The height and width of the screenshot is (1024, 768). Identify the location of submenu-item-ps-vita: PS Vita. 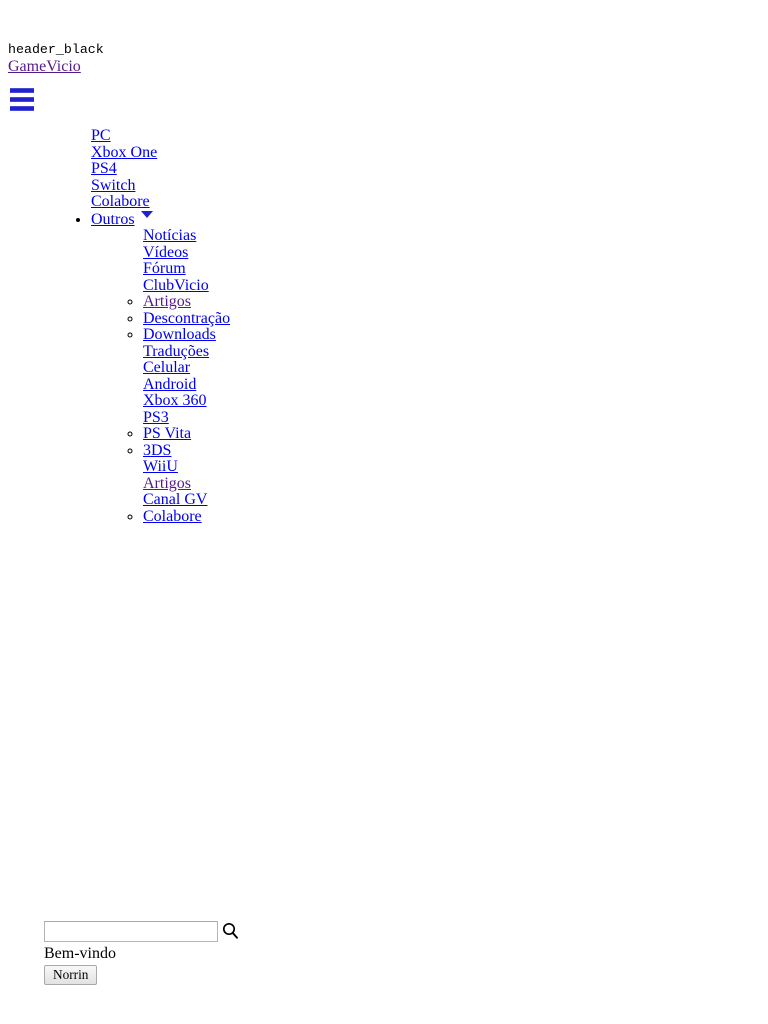
(451, 434).